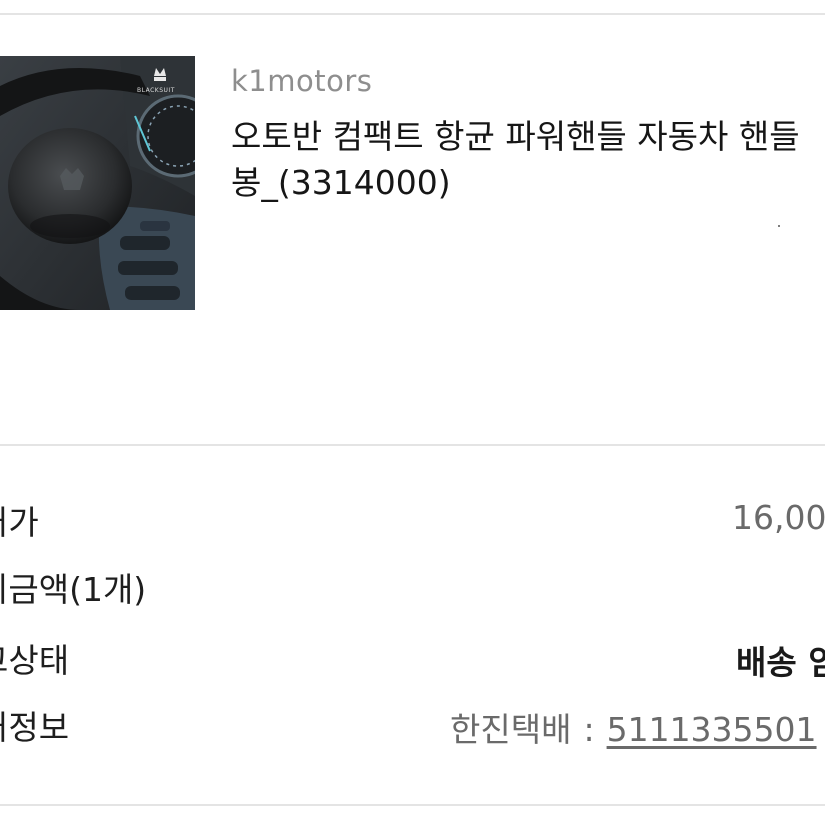 The height and width of the screenshot is (825, 825). I want to click on product-title: 오토반 컴팩트 항균 파워핸들 자동차 핸들봉_(3314000), so click(521, 160).